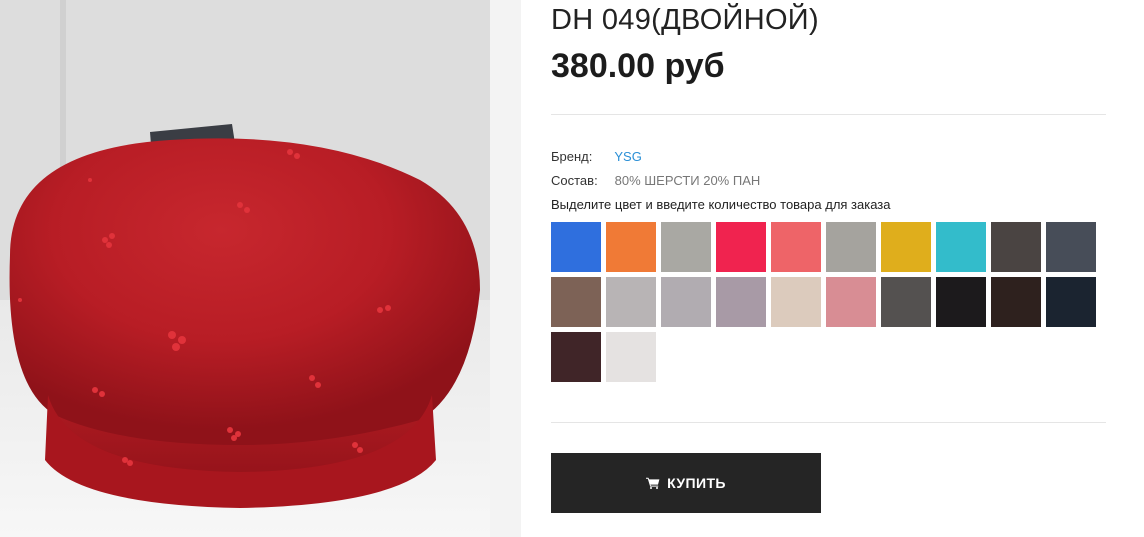 The width and height of the screenshot is (1144, 537). I want to click on divider-bottom, so click(828, 422).